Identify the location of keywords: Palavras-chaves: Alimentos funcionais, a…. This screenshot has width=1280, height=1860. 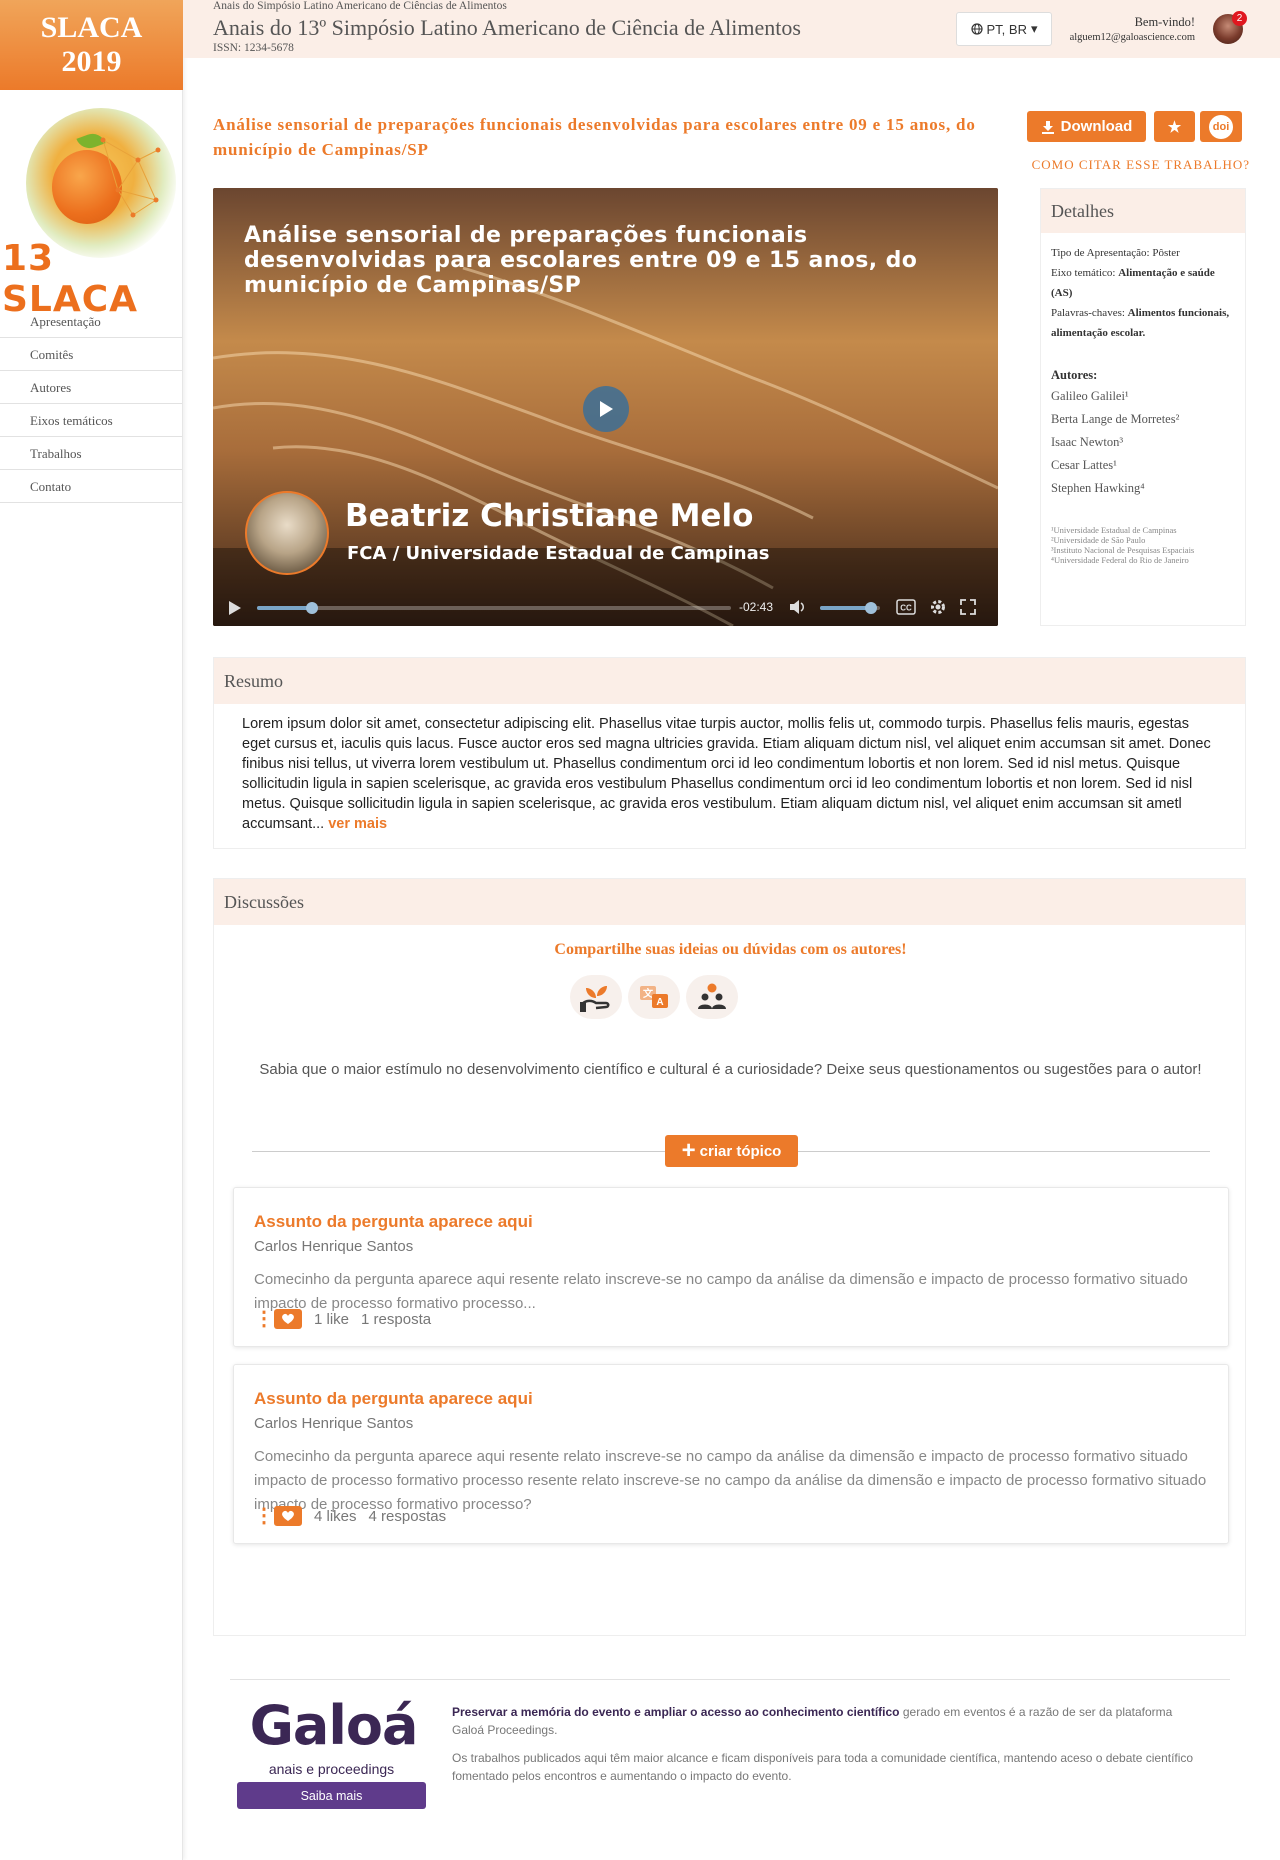
(1143, 323).